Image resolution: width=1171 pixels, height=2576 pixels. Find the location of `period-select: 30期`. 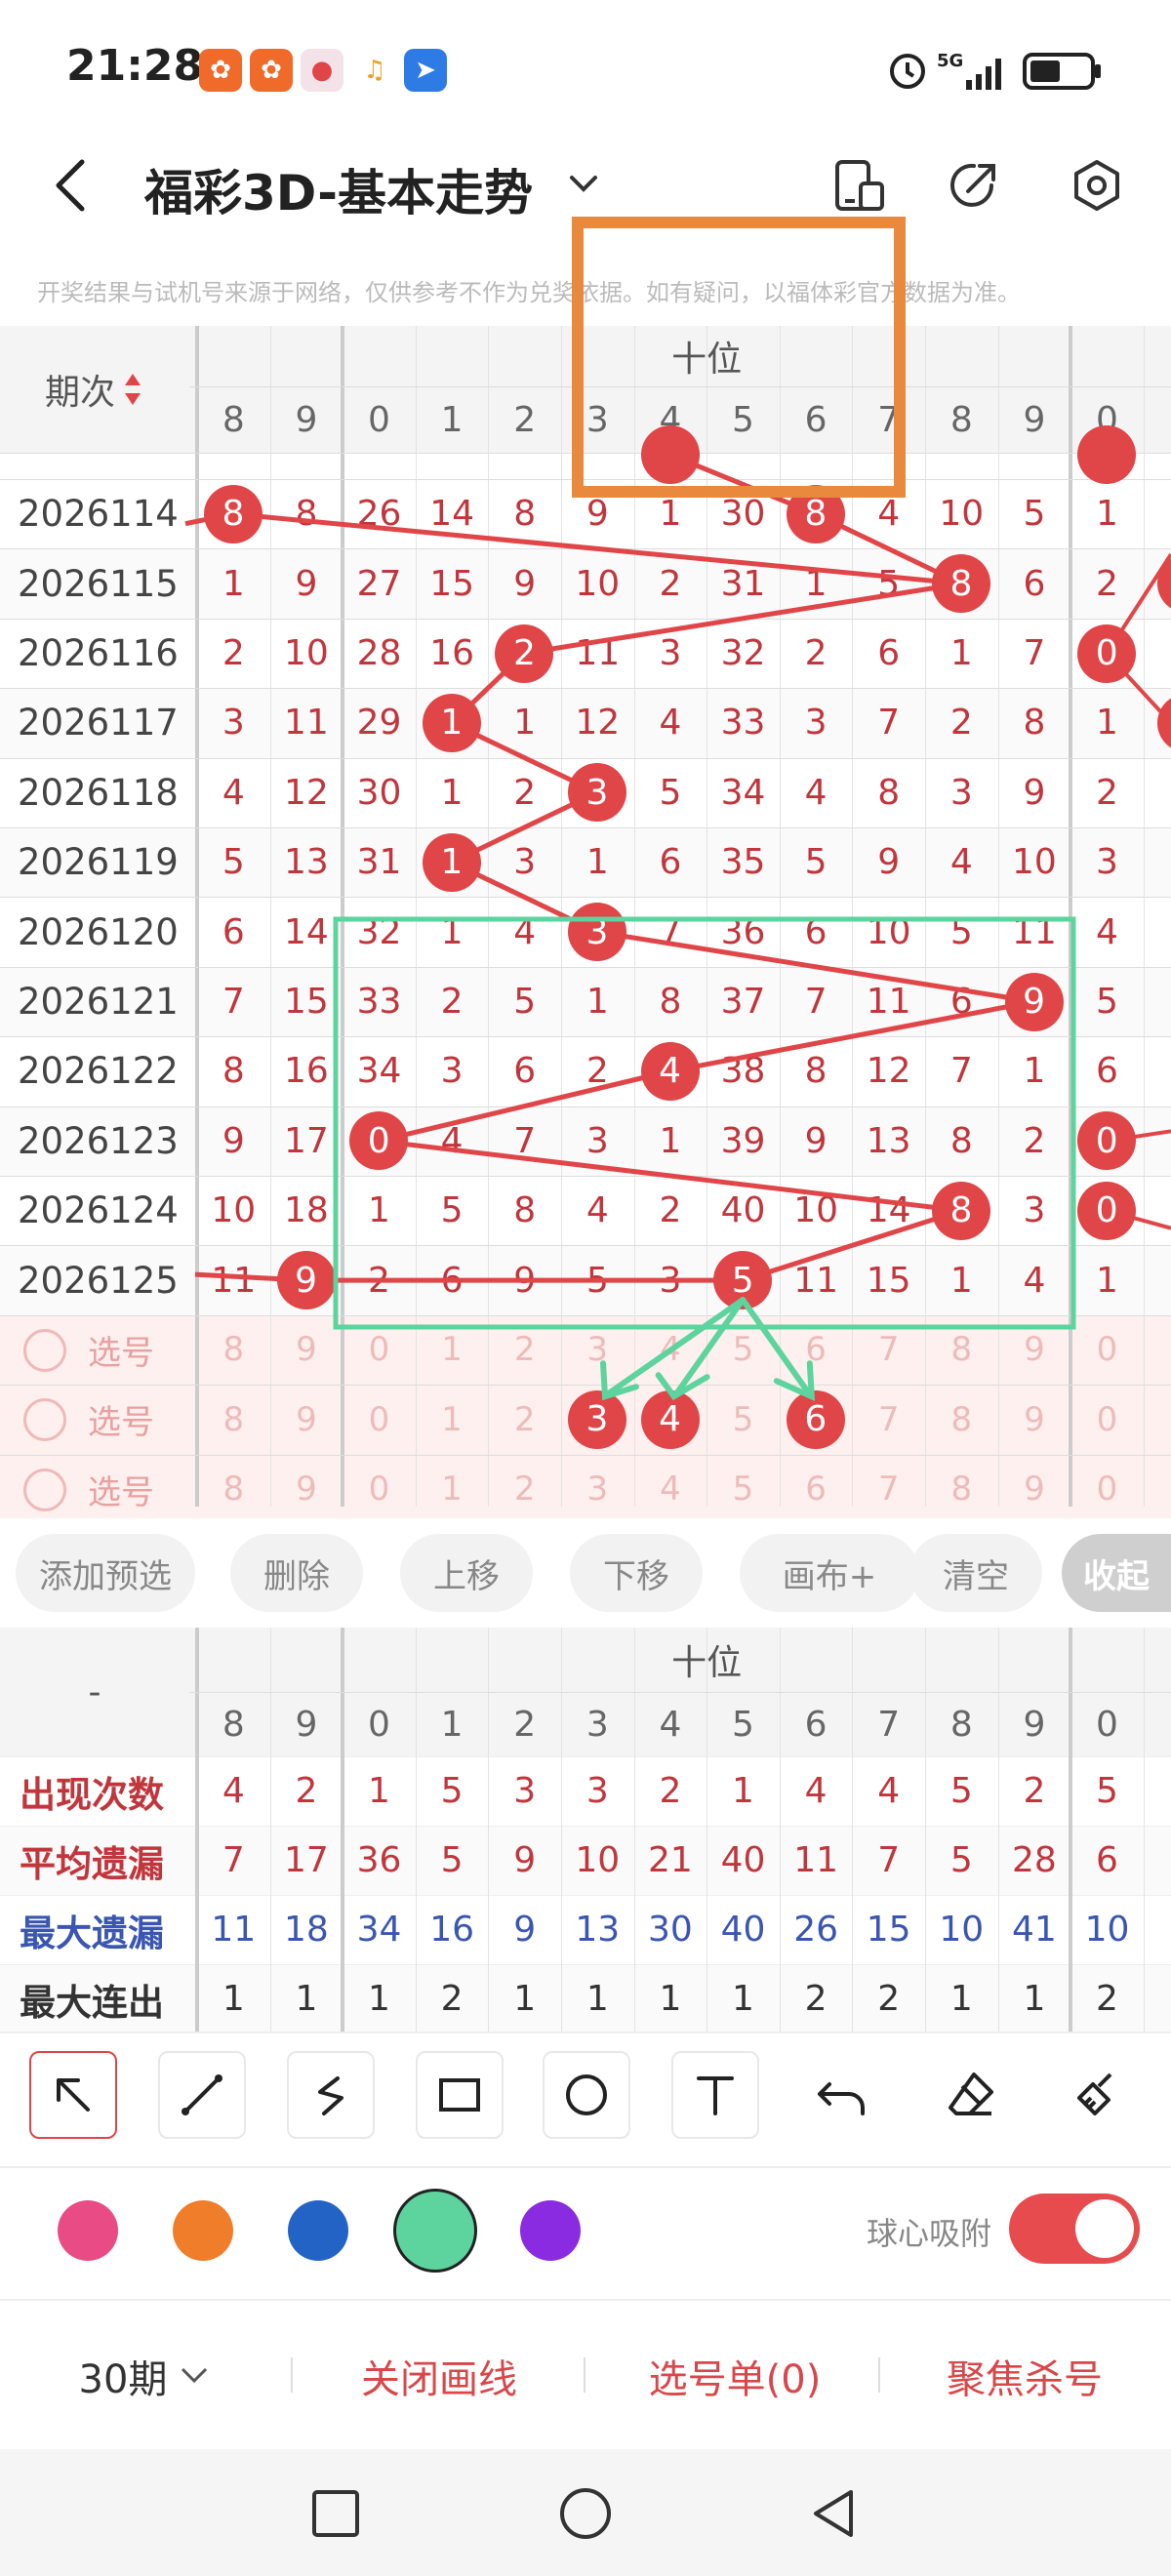

period-select: 30期 is located at coordinates (146, 2376).